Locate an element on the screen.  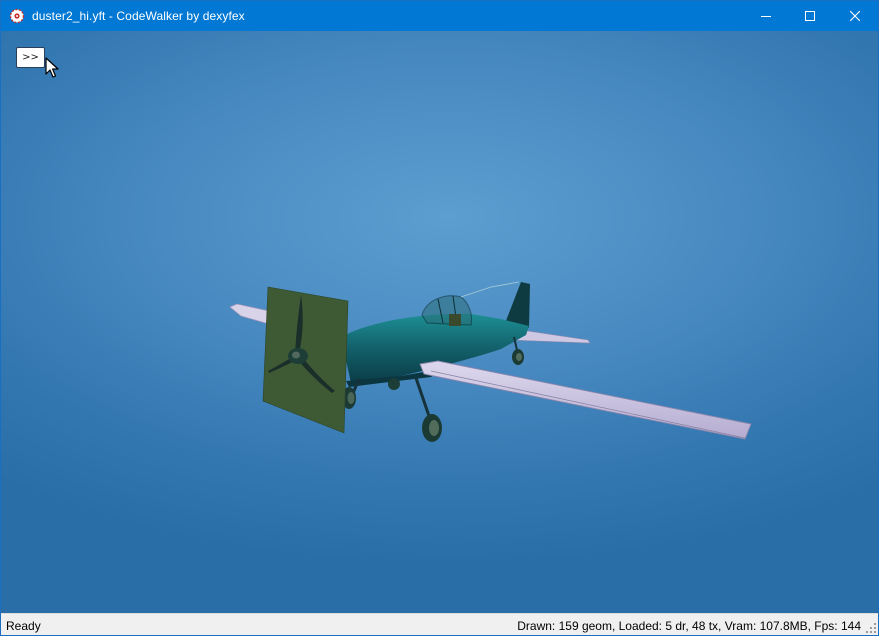
toggle-panel-button: >> is located at coordinates (30, 57).